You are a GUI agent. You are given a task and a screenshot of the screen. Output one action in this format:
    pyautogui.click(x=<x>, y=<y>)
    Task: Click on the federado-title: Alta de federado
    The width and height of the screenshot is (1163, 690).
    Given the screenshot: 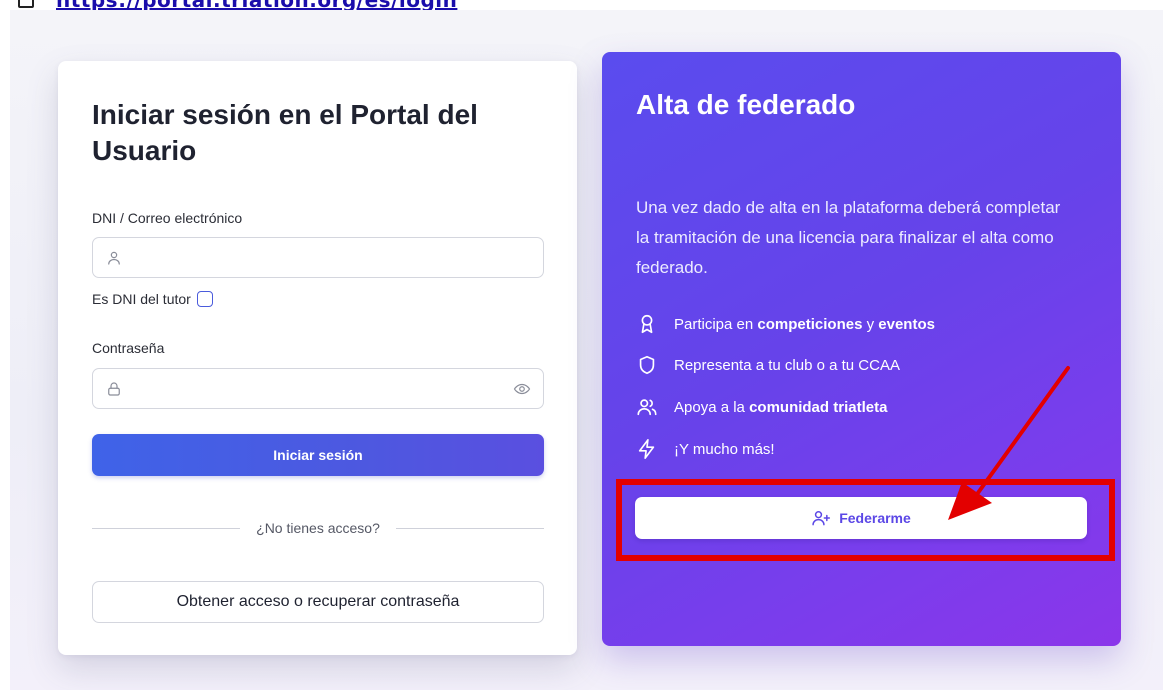 What is the action you would take?
    pyautogui.click(x=746, y=104)
    